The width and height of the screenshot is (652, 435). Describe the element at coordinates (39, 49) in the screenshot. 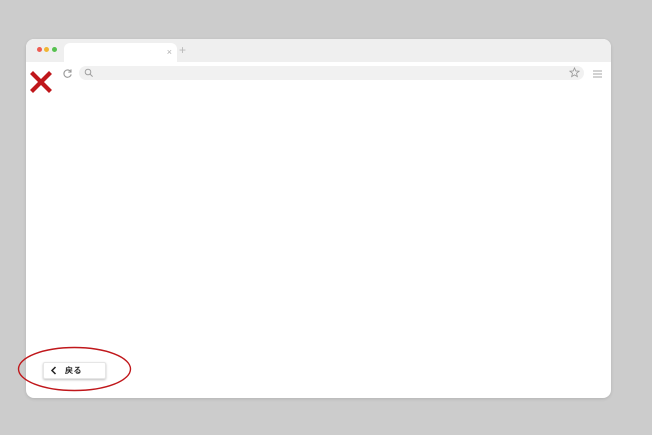

I see `window-close-dot` at that location.